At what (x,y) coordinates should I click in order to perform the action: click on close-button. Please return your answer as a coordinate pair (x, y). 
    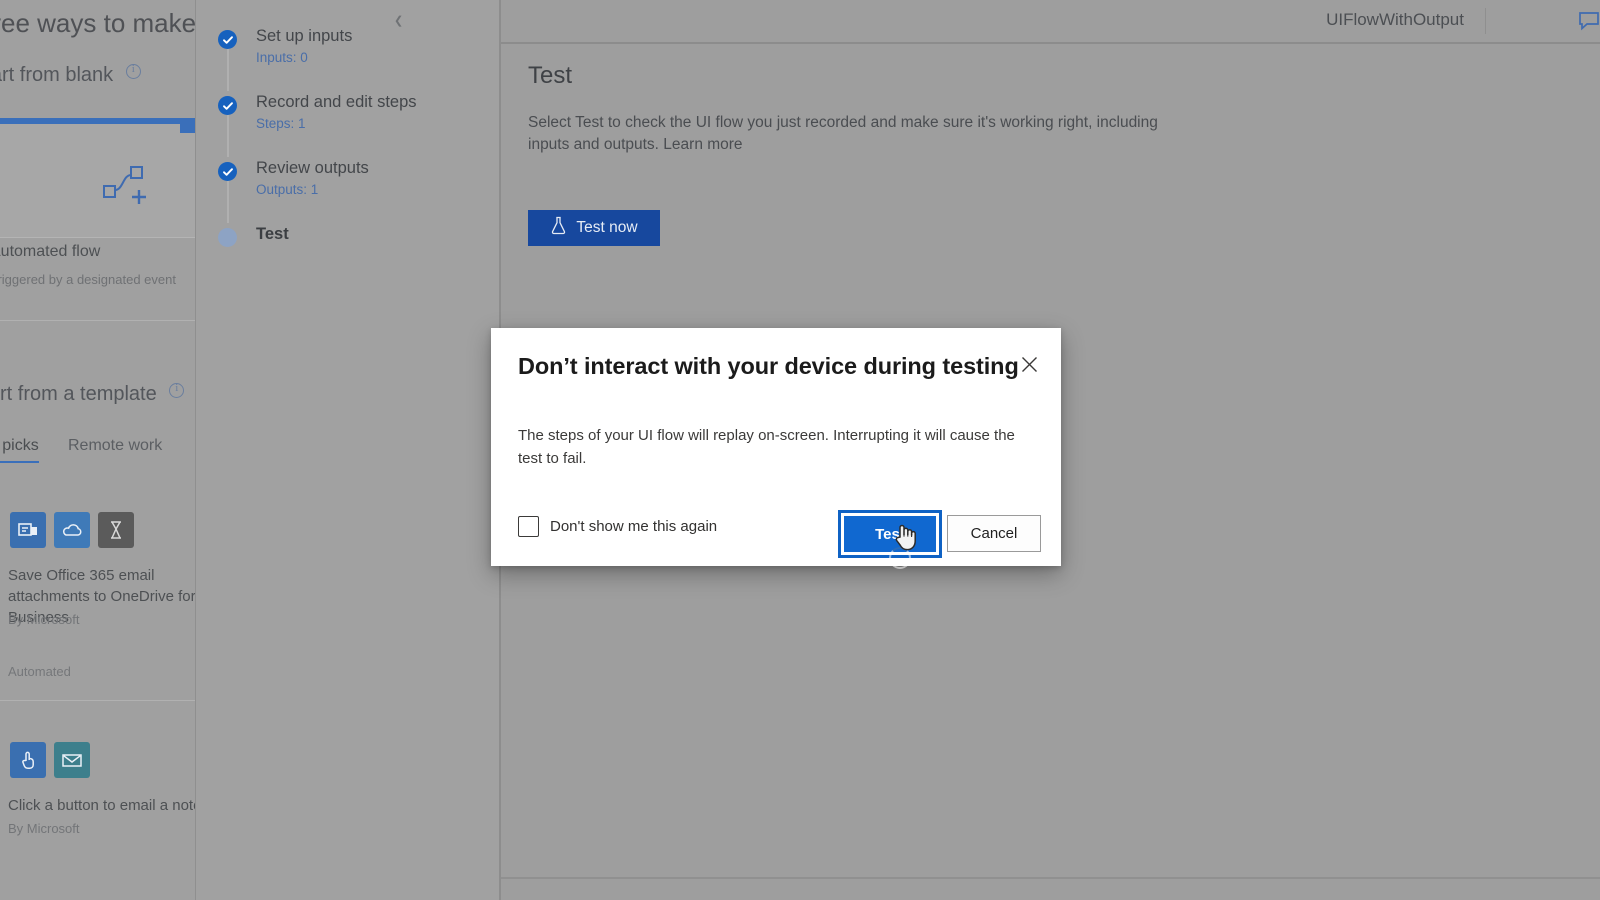
    Looking at the image, I should click on (1029, 366).